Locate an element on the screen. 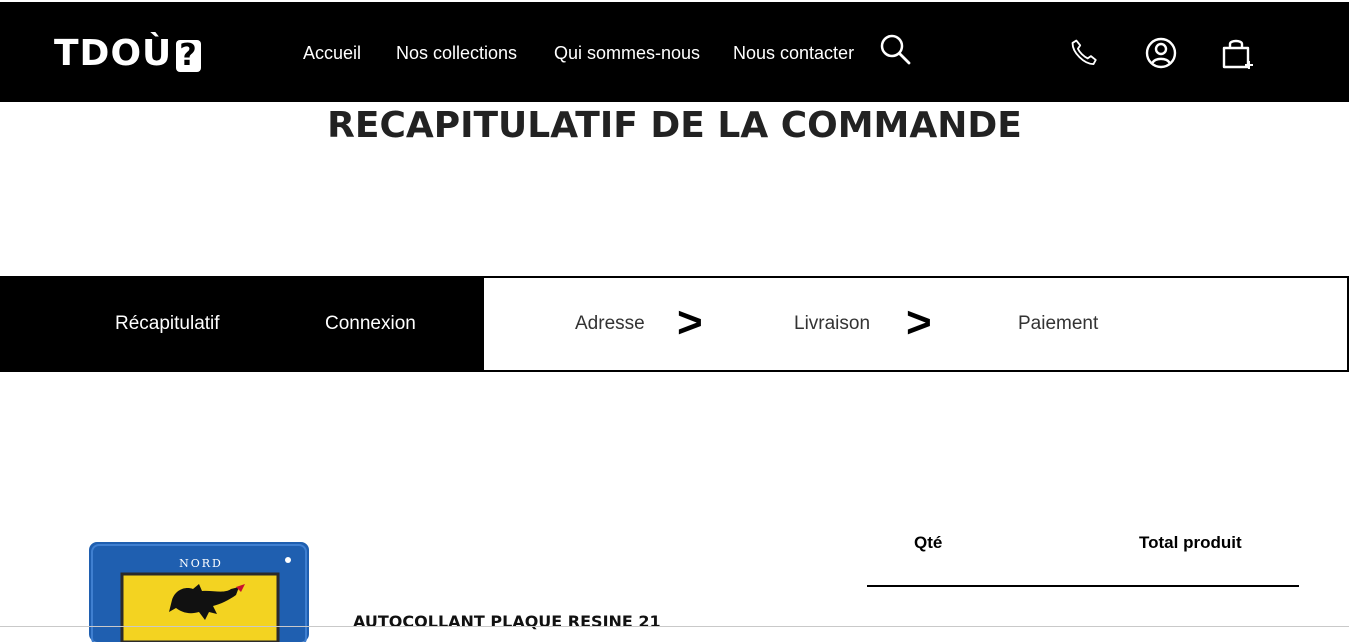 This screenshot has height=642, width=1349. step-paiement: Paiement is located at coordinates (1058, 323).